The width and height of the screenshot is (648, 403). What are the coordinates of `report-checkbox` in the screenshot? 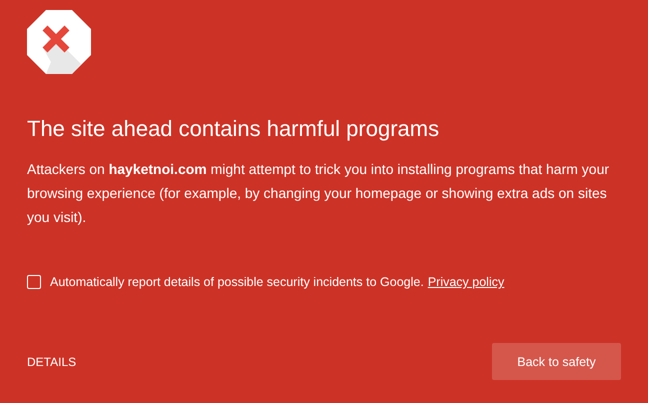 It's located at (34, 282).